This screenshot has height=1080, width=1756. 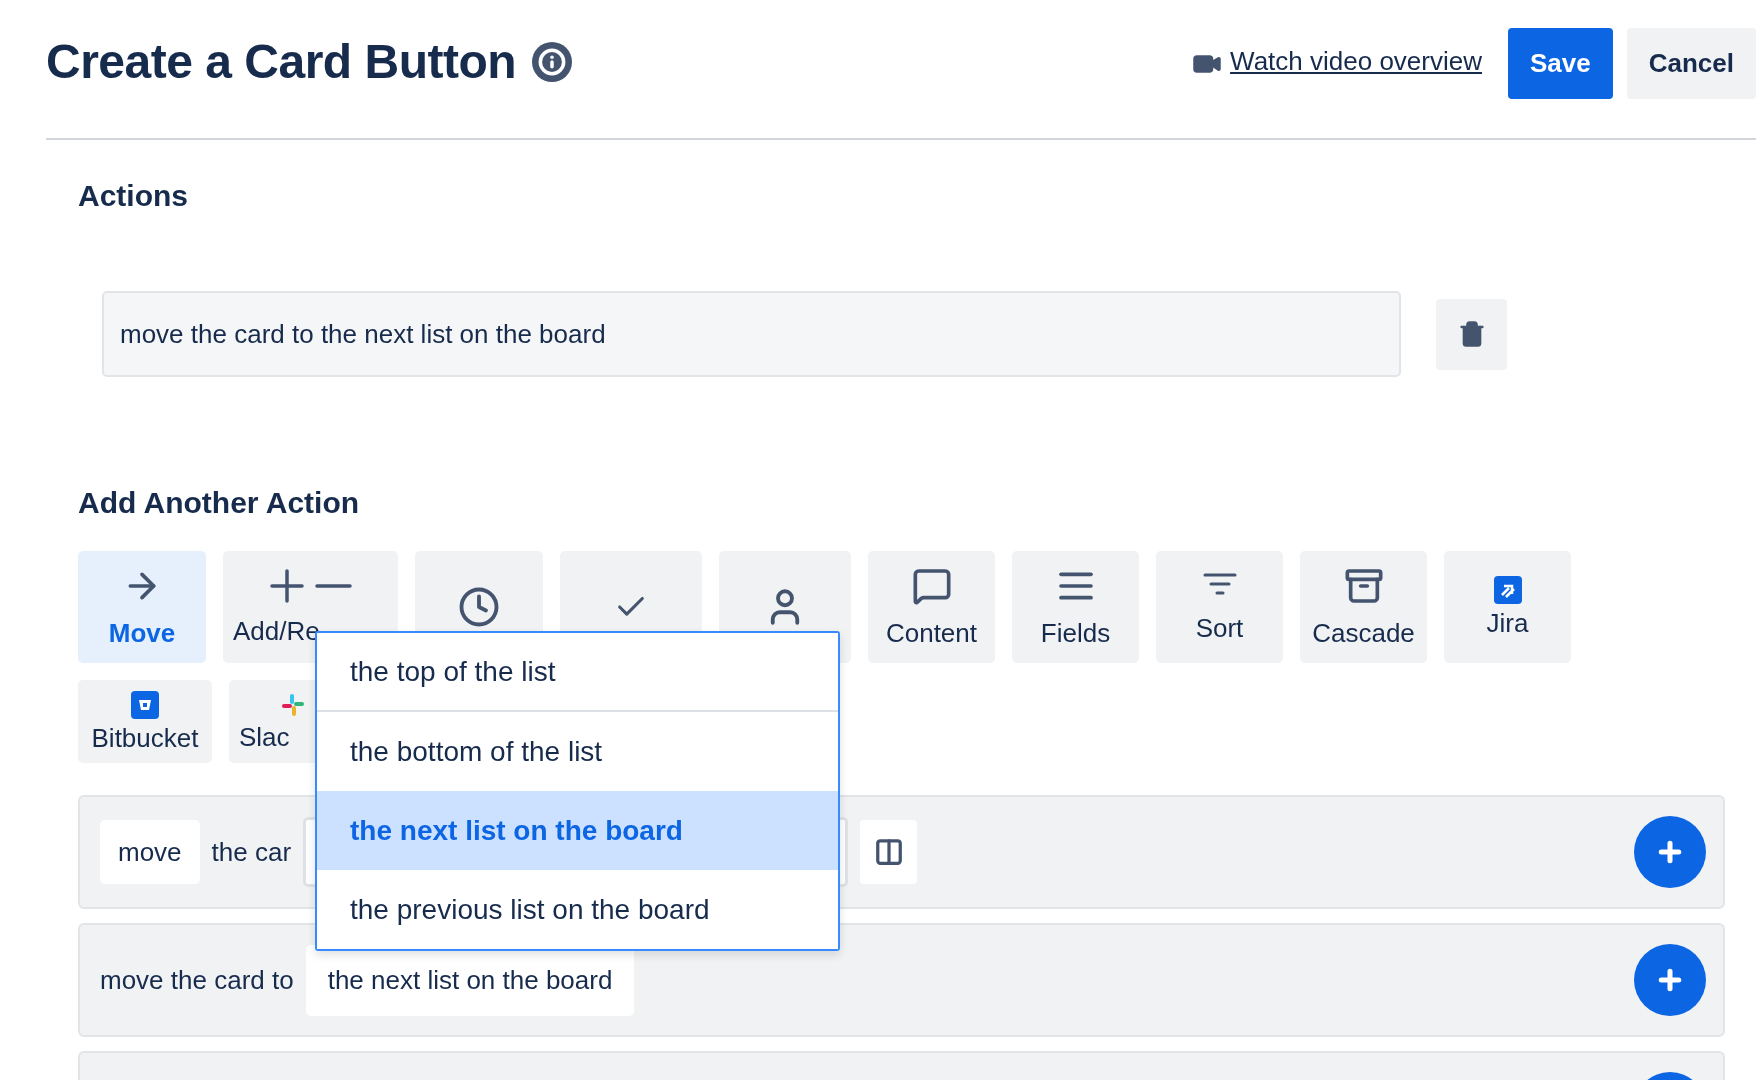 What do you see at coordinates (577, 751) in the screenshot?
I see `dropdown-option: the bottom of the list` at bounding box center [577, 751].